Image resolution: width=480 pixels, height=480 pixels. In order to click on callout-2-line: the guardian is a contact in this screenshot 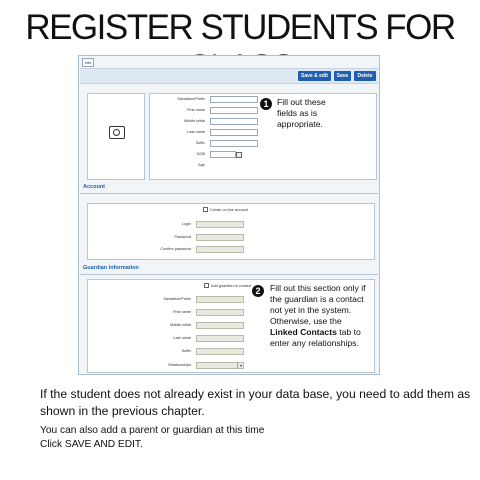, I will do `click(317, 299)`.